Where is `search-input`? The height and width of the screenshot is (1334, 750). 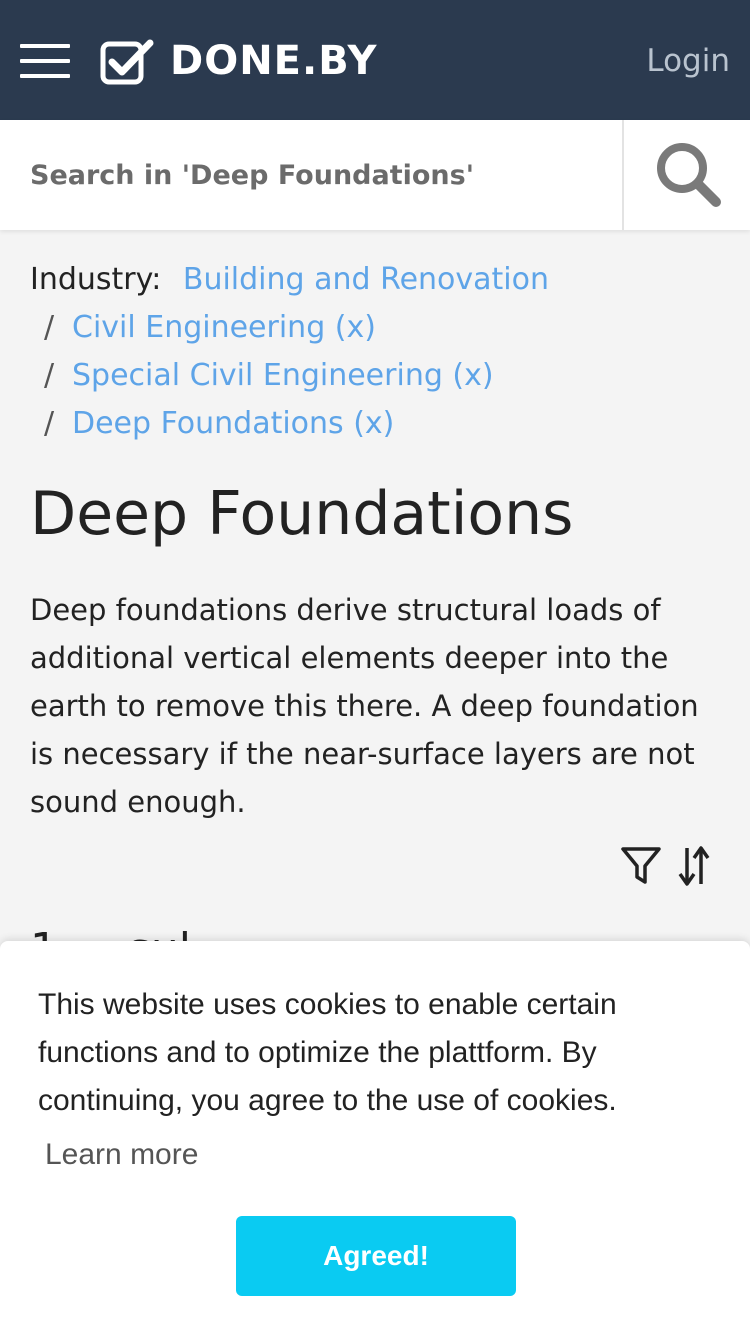 search-input is located at coordinates (311, 175).